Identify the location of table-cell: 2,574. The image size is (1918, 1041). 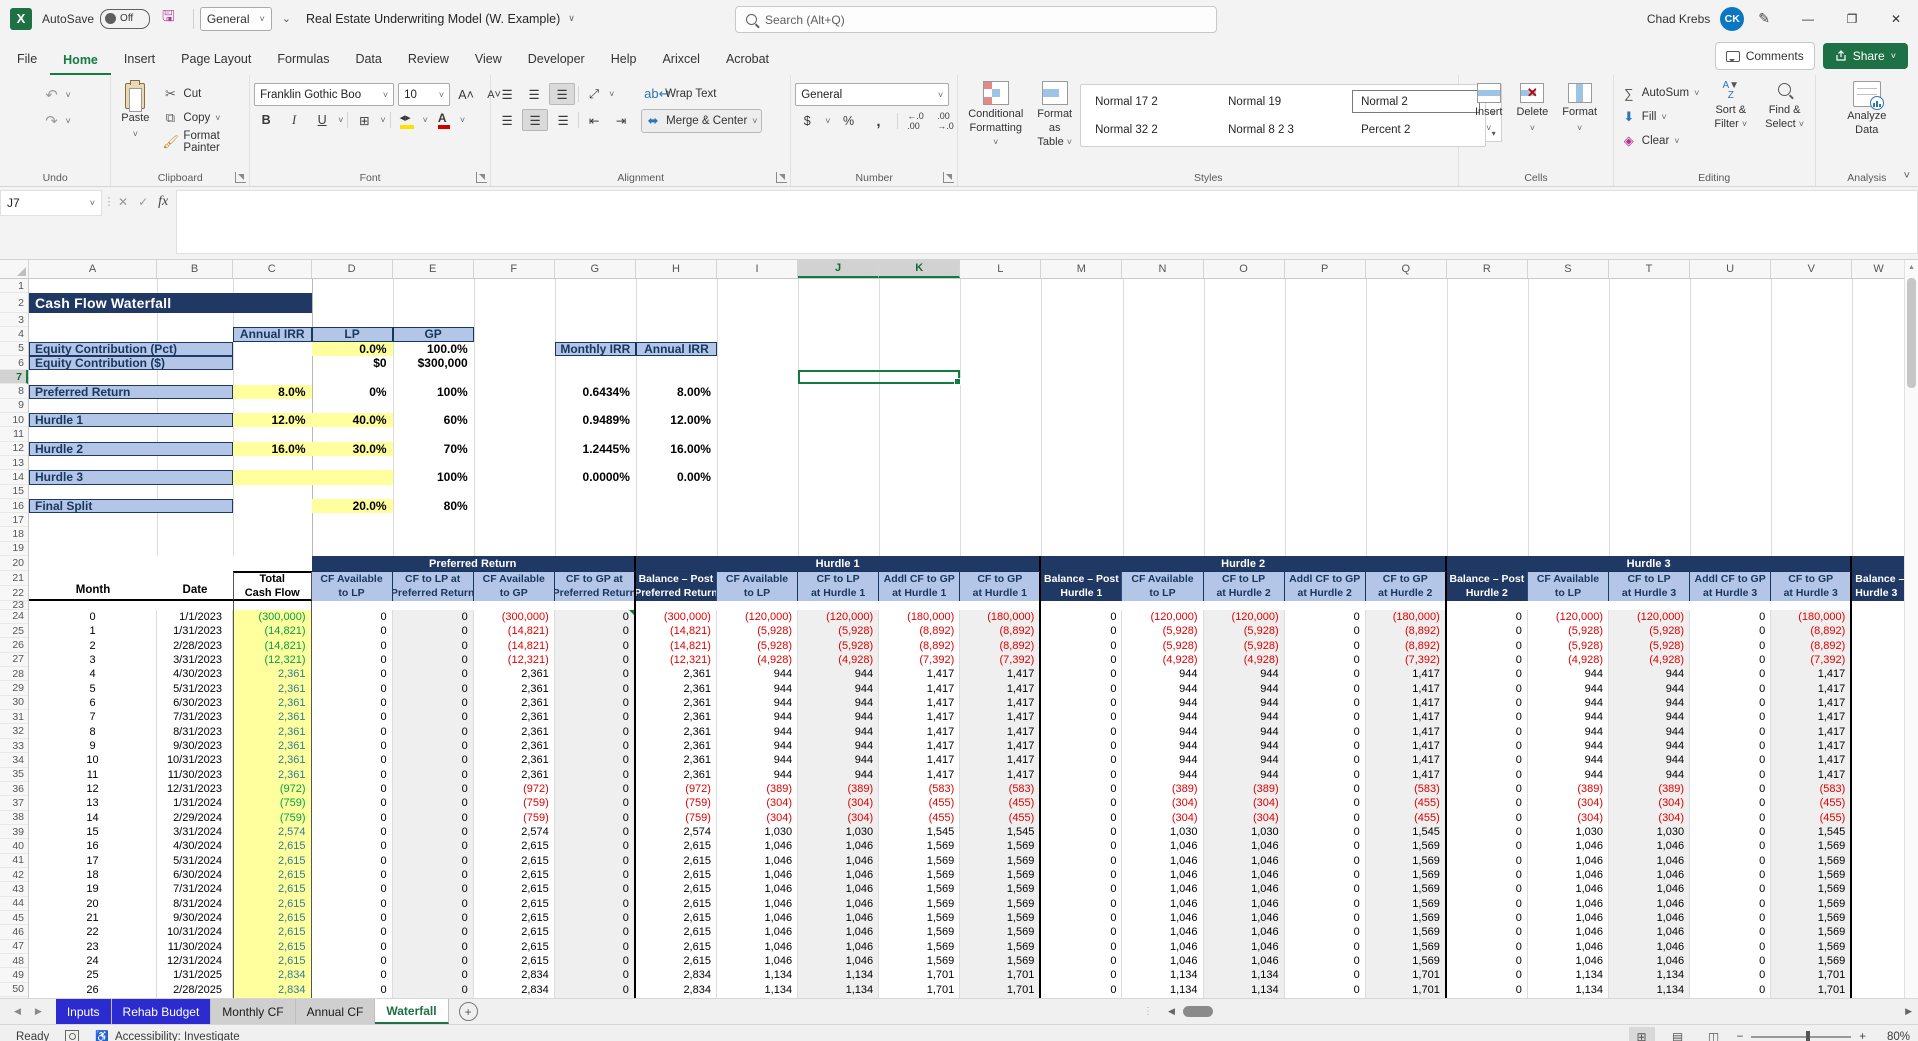
(676, 832).